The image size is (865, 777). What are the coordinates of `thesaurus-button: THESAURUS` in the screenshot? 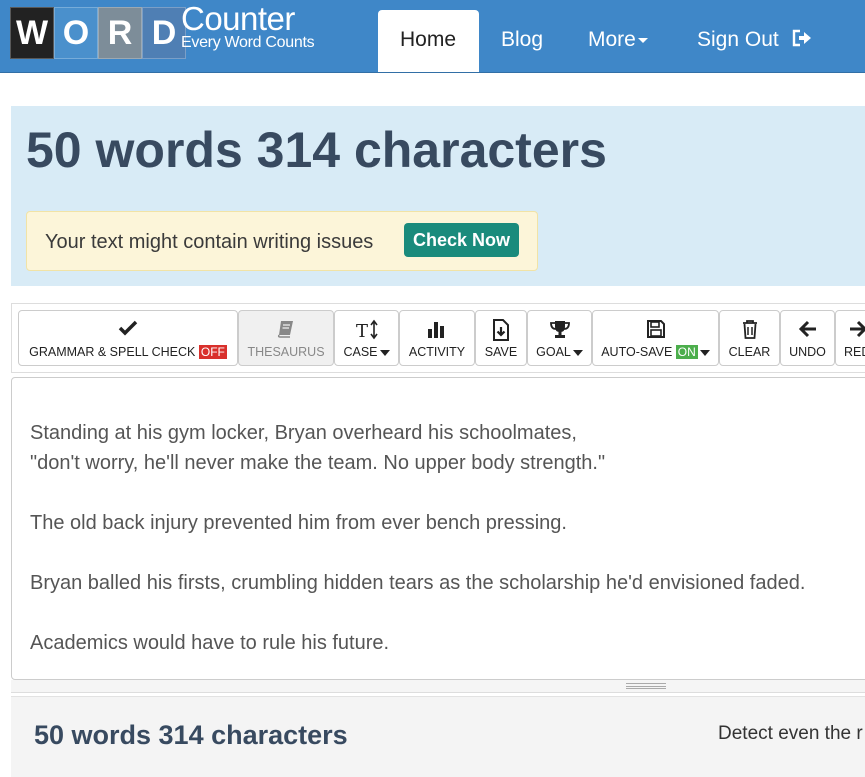 It's located at (286, 338).